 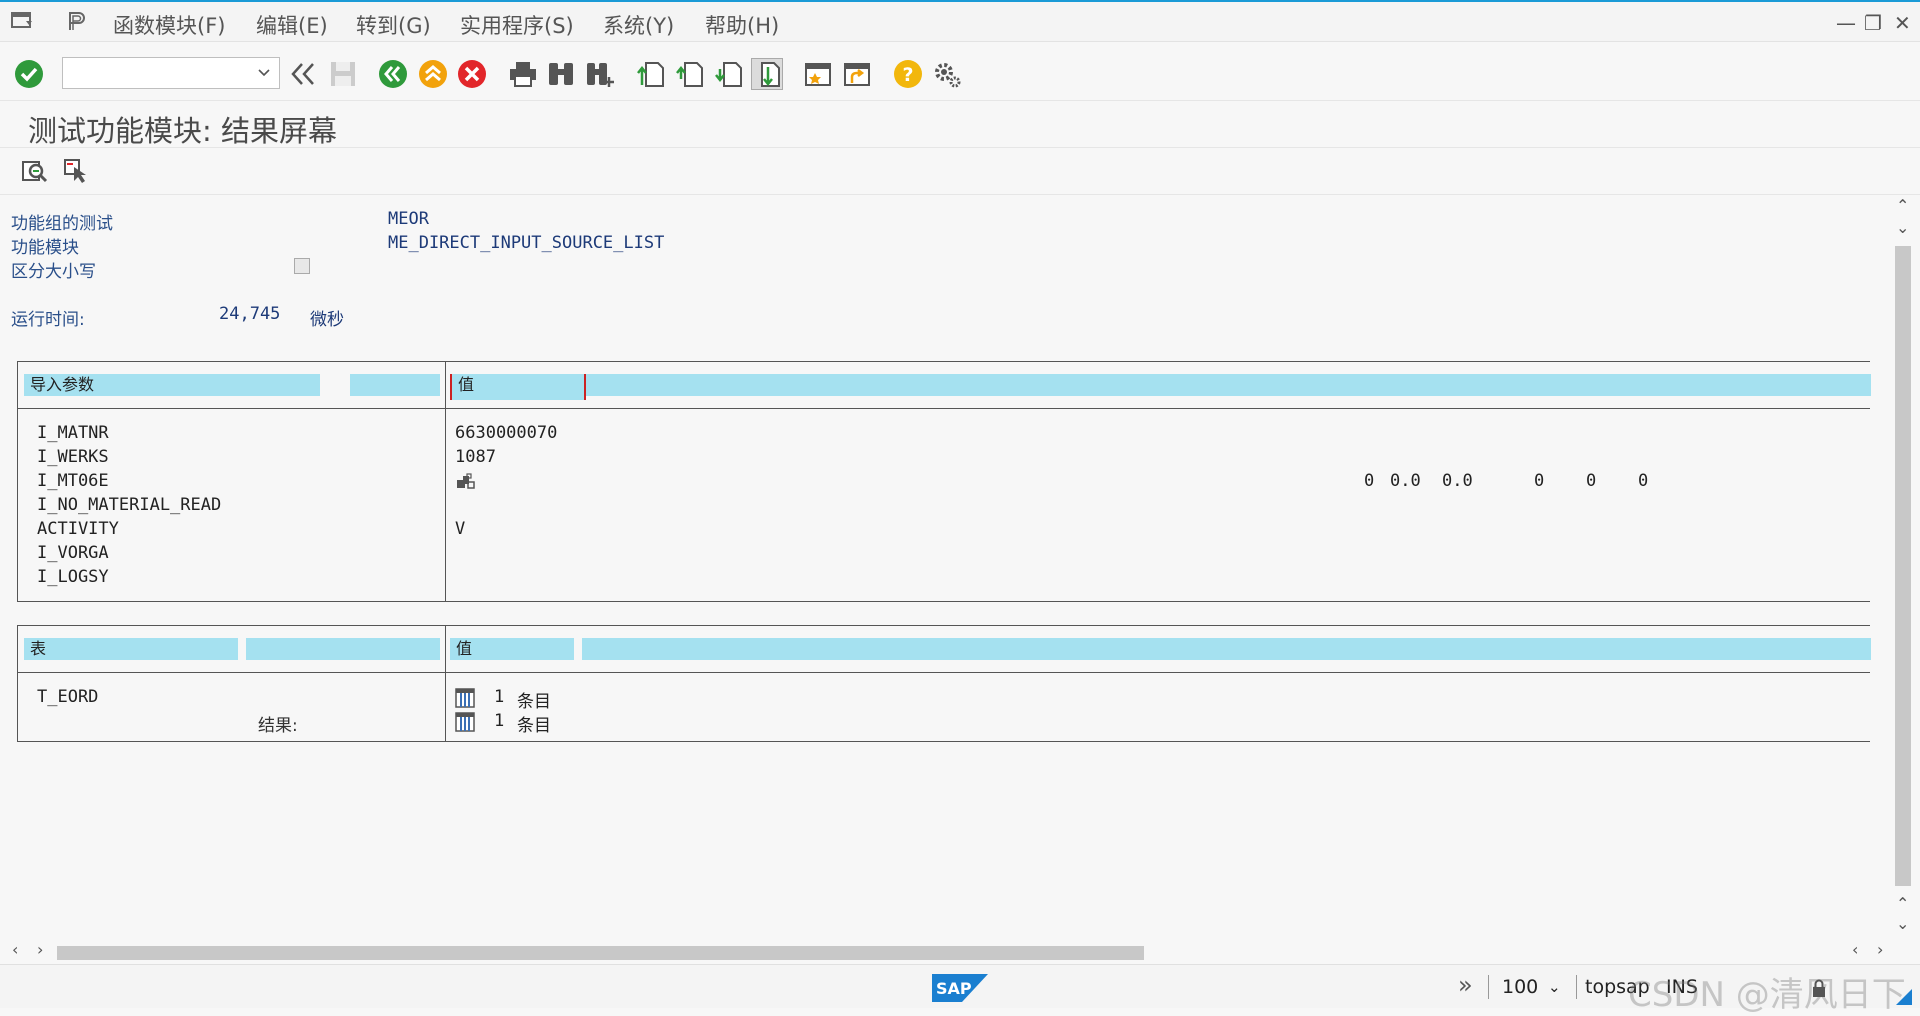 I want to click on result-label: 结果:, so click(x=278, y=726).